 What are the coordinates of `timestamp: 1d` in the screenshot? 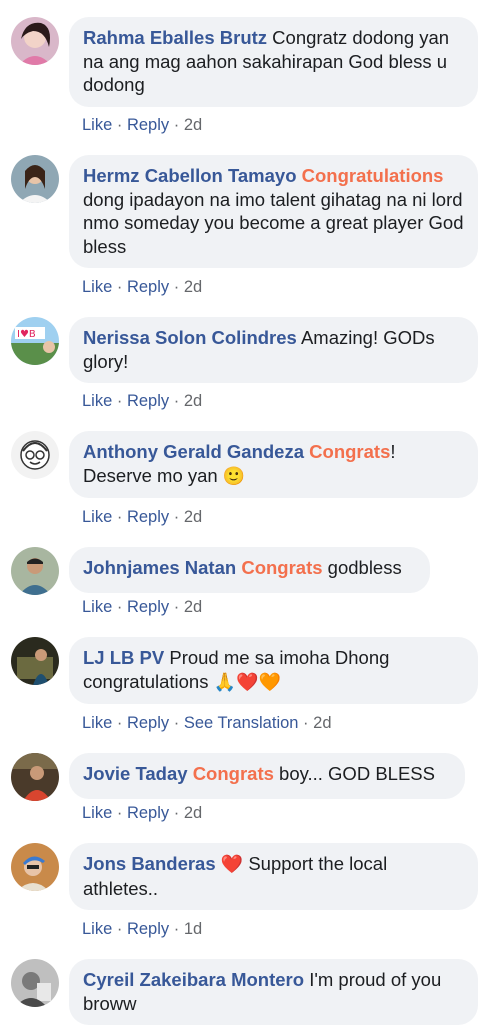 It's located at (193, 929).